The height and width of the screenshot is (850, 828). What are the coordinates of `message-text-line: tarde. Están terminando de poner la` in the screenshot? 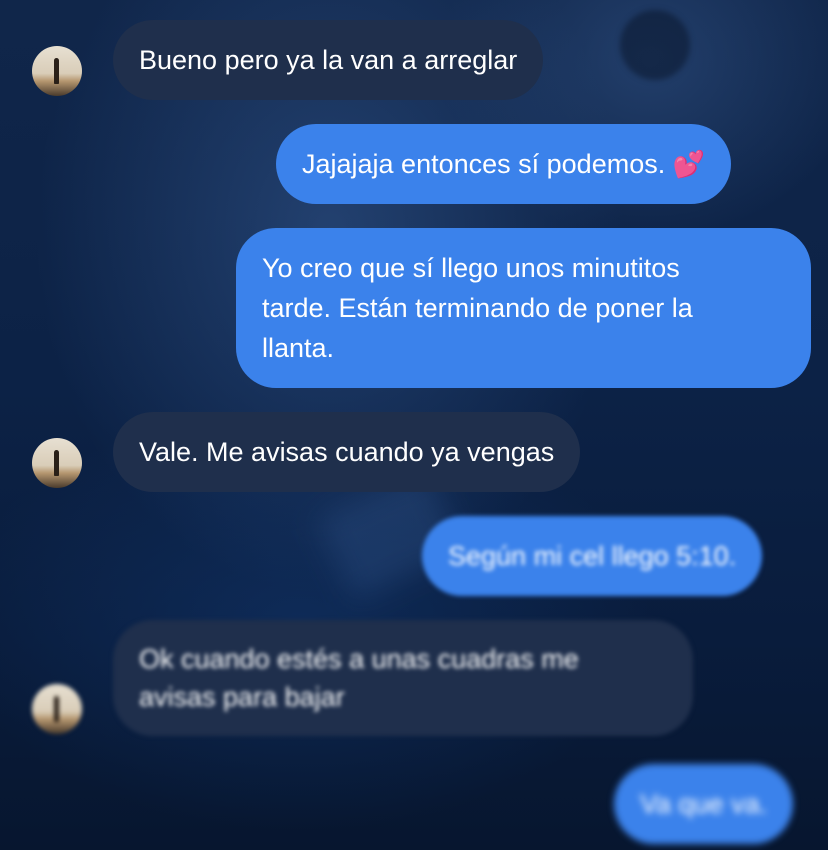 It's located at (477, 308).